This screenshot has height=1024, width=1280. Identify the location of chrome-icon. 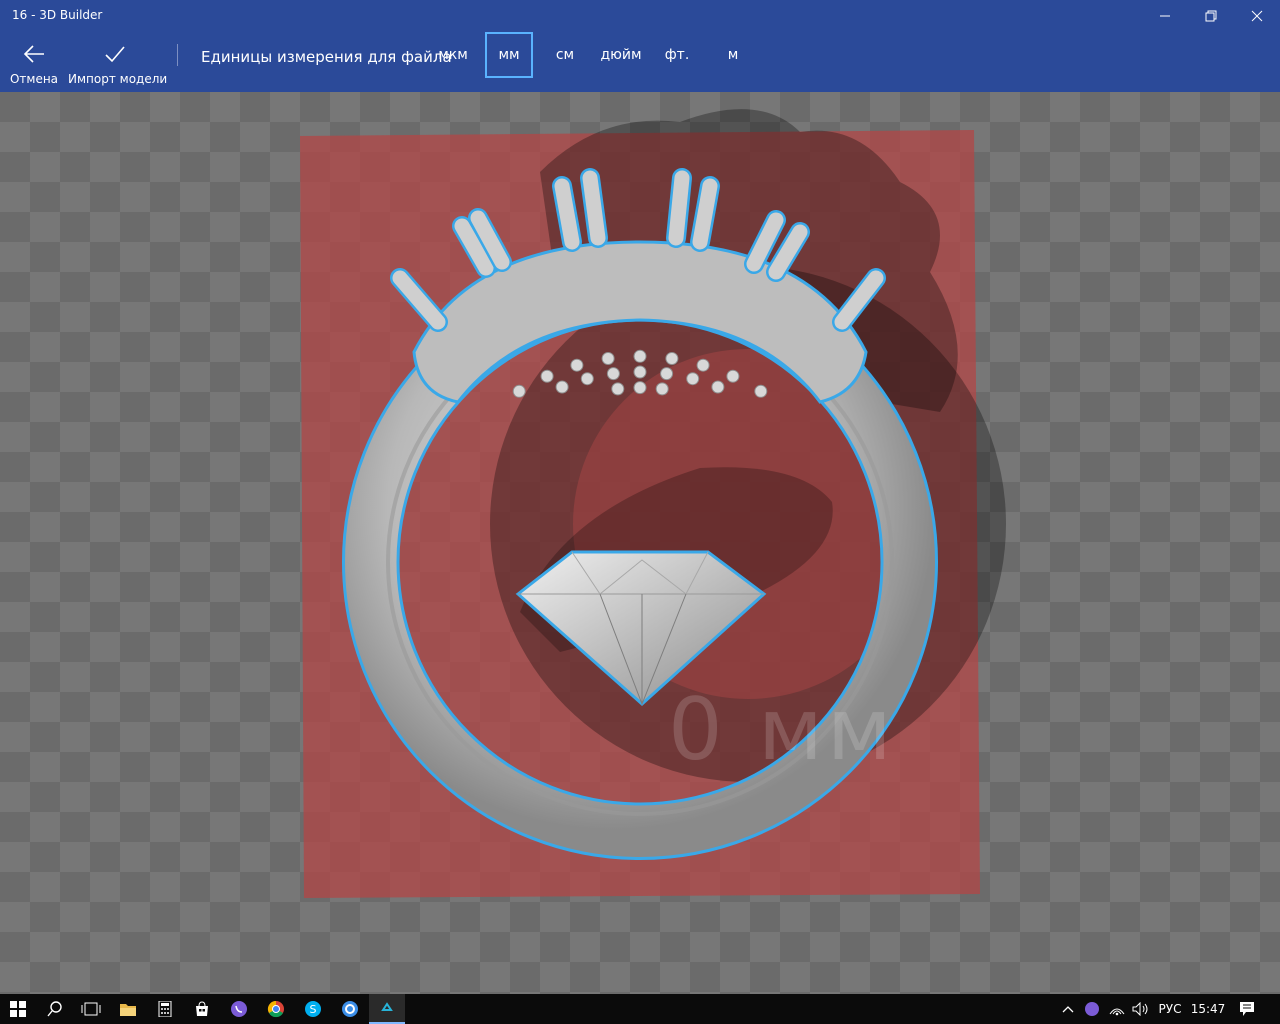
(275, 1009).